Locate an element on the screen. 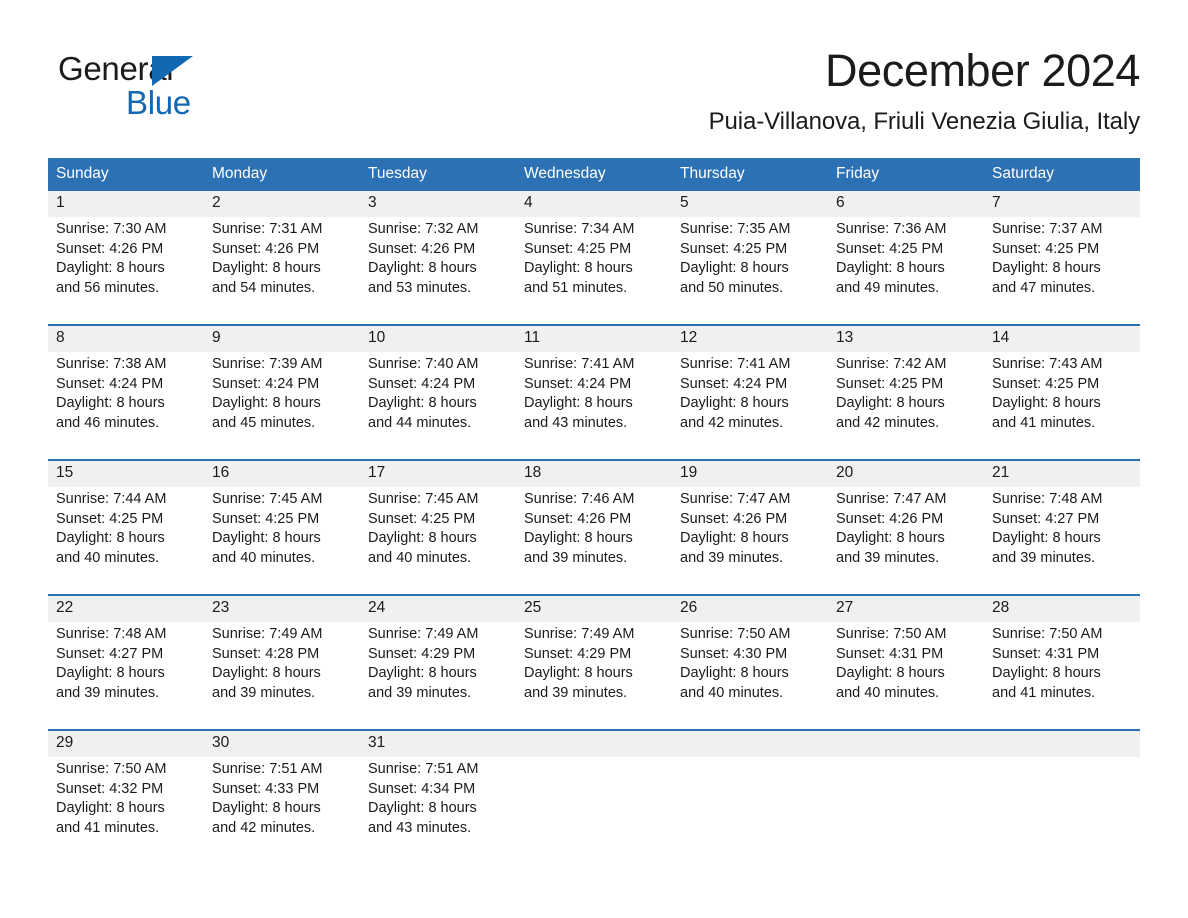  day-number: 8 is located at coordinates (60, 337).